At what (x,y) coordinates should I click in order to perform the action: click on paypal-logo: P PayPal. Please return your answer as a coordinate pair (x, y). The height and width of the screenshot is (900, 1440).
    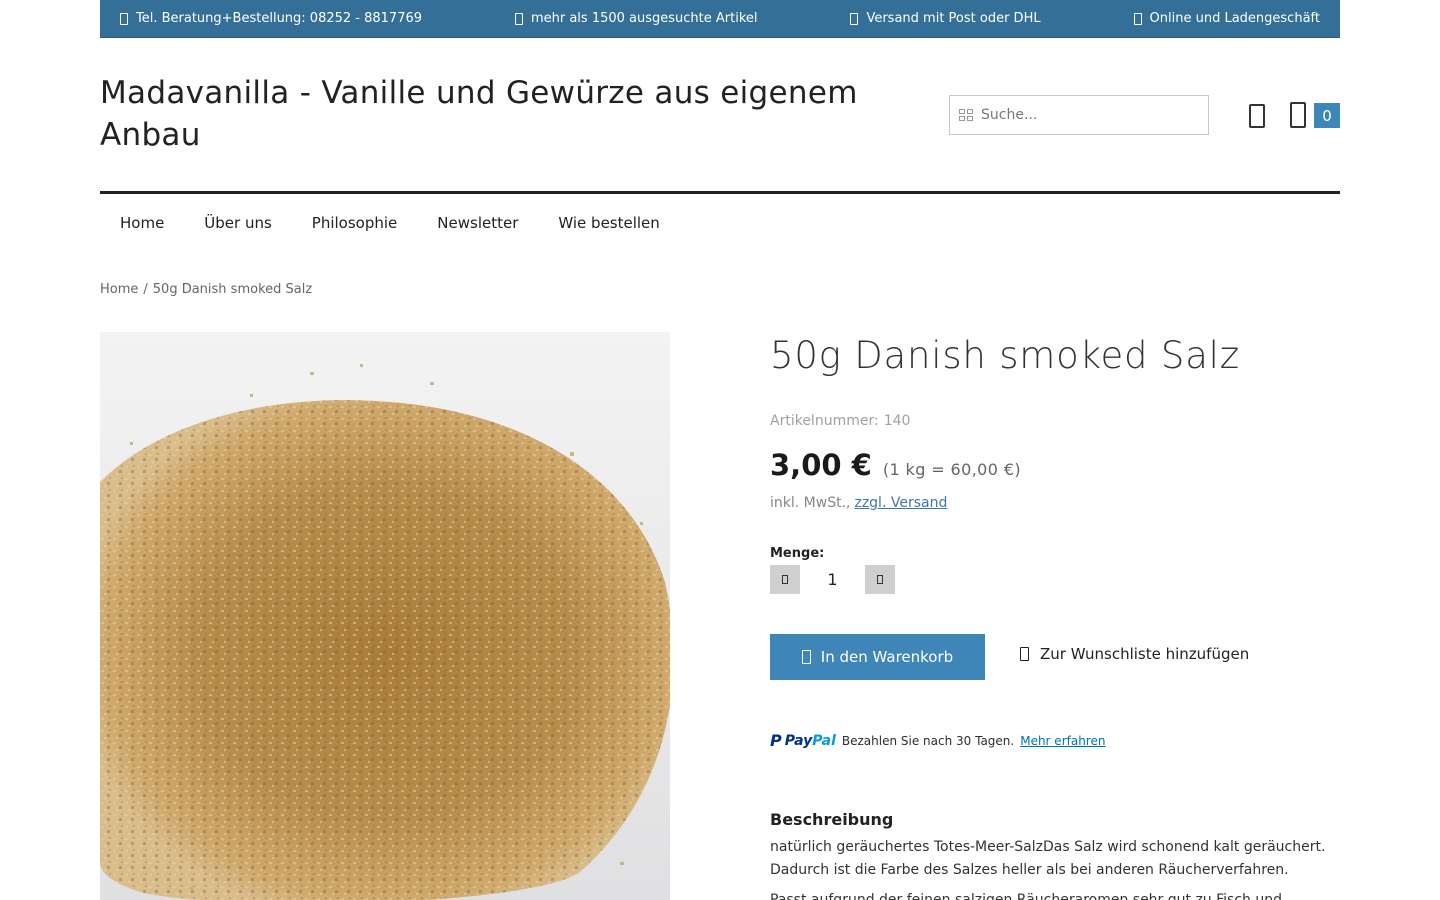
    Looking at the image, I should click on (803, 740).